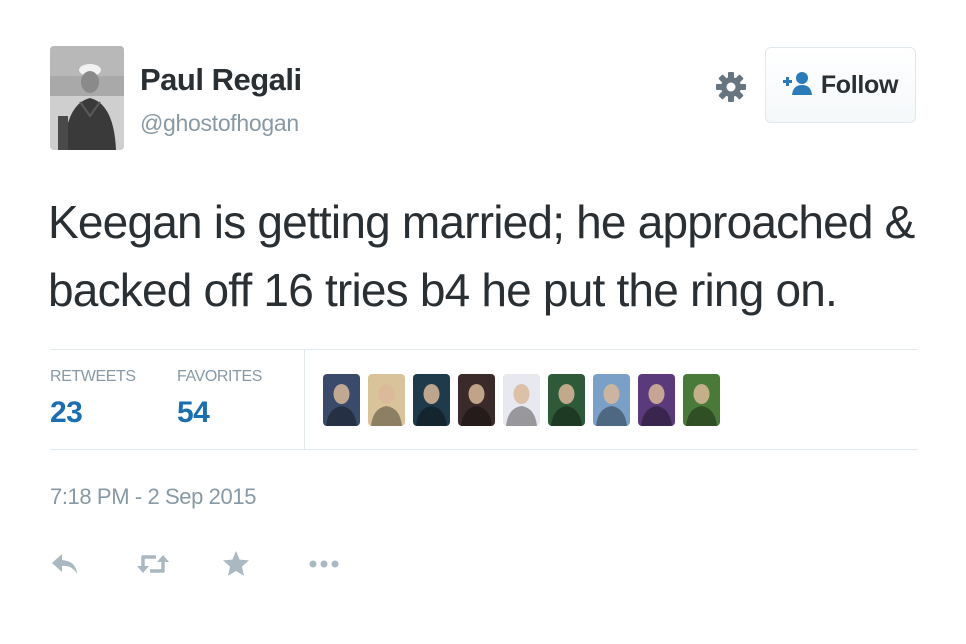 This screenshot has height=644, width=966. Describe the element at coordinates (193, 412) in the screenshot. I see `favorites-count: 54` at that location.